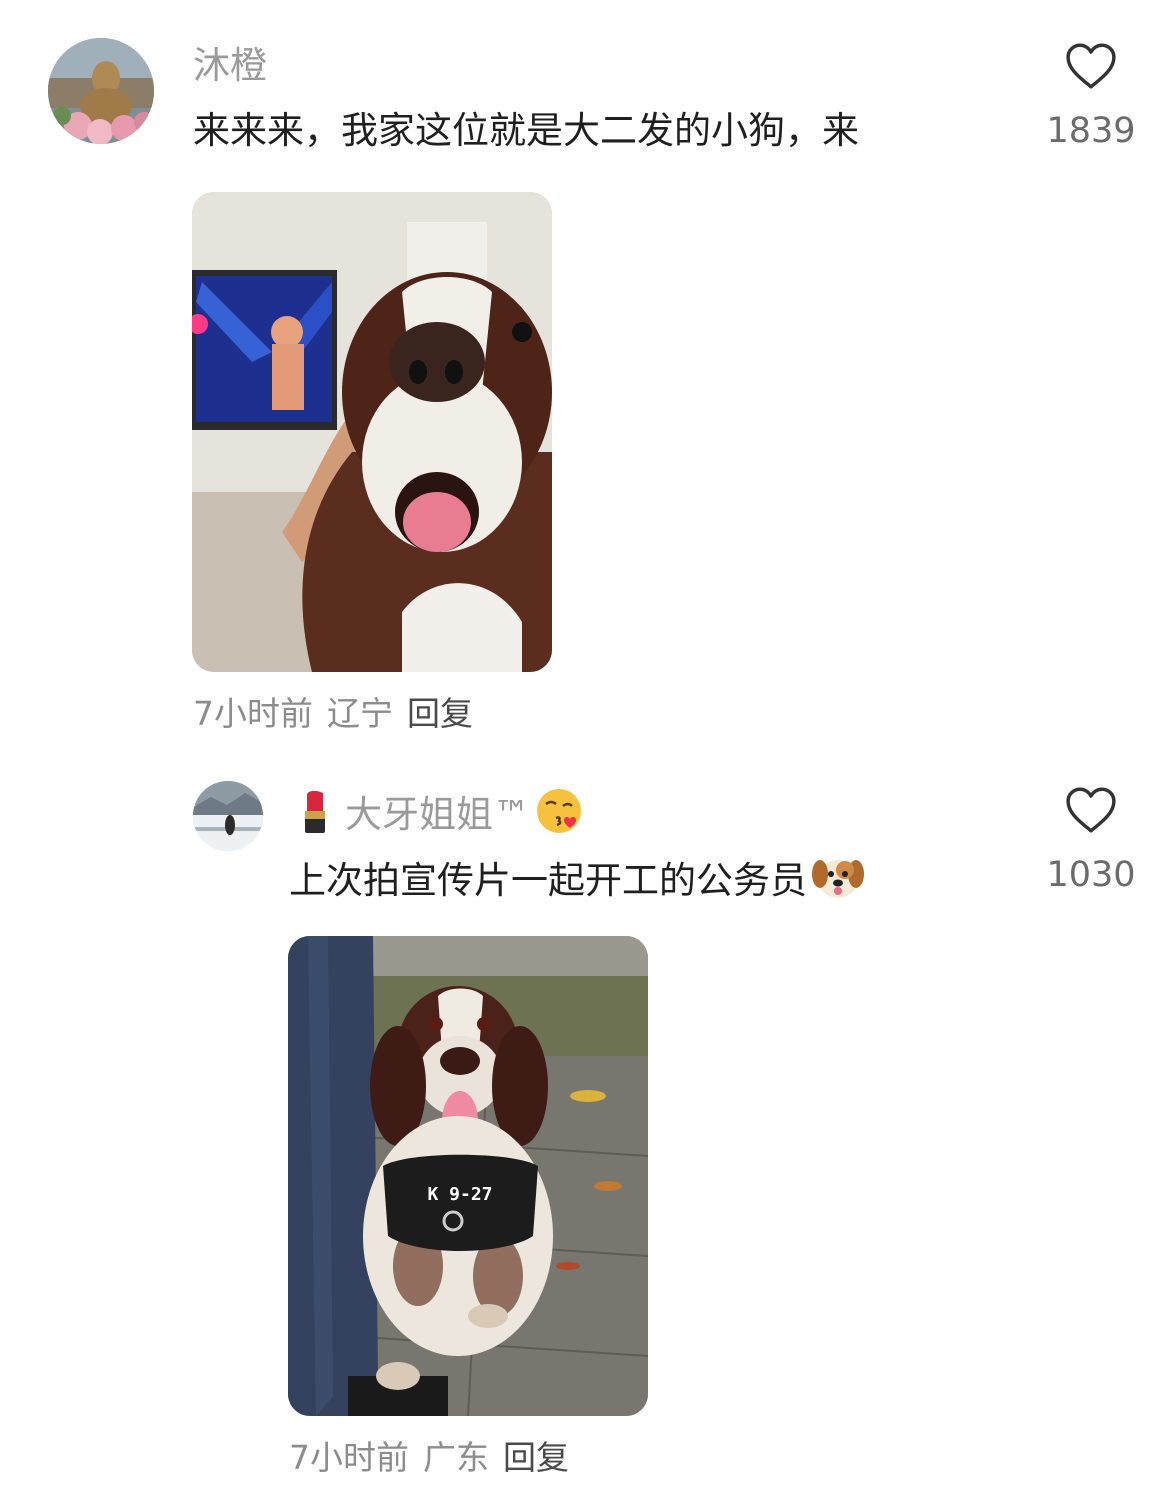 The image size is (1170, 1498). I want to click on police-dog-harness-photo: K 9-27, so click(468, 1176).